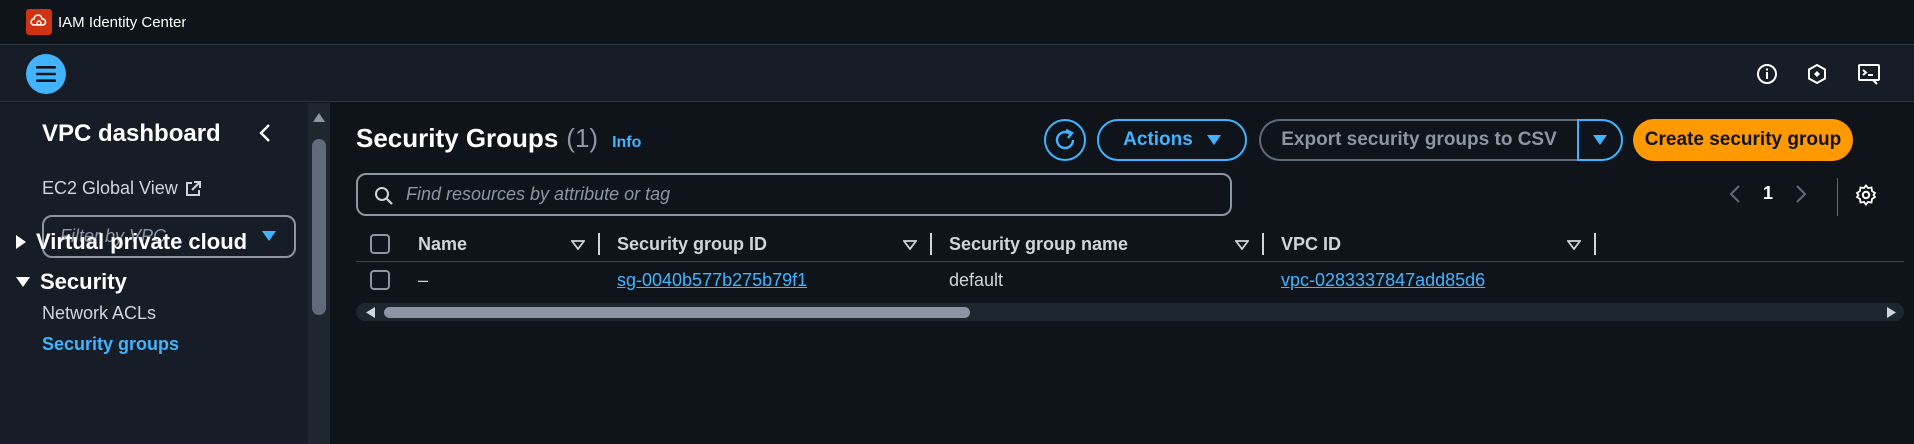 This screenshot has width=1914, height=444. I want to click on menu-toggle-button, so click(46, 74).